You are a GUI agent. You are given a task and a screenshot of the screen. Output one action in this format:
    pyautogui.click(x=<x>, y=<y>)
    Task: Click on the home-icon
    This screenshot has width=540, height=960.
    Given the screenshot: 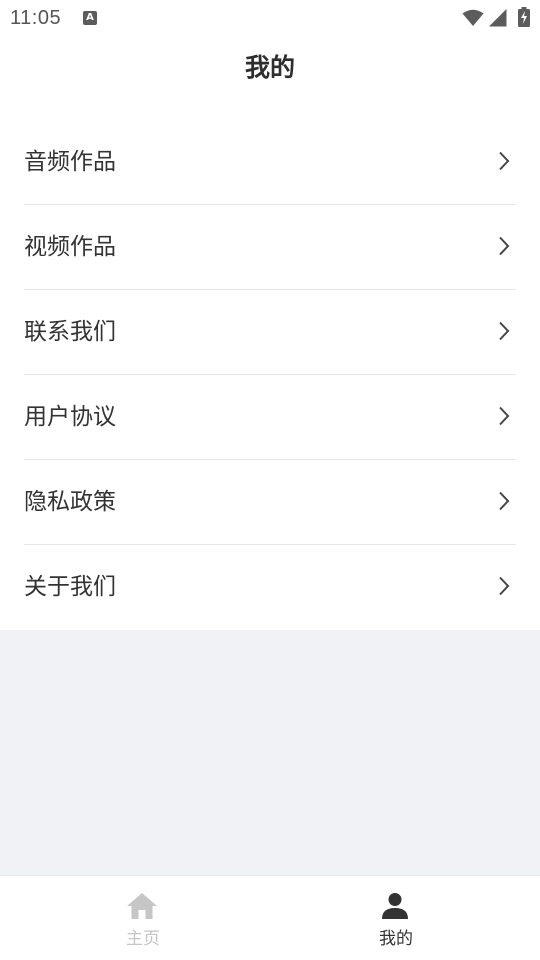 What is the action you would take?
    pyautogui.click(x=142, y=906)
    